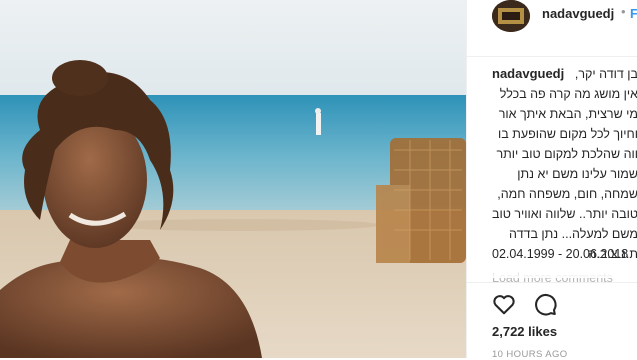  What do you see at coordinates (552, 272) in the screenshot?
I see `caption-fade` at bounding box center [552, 272].